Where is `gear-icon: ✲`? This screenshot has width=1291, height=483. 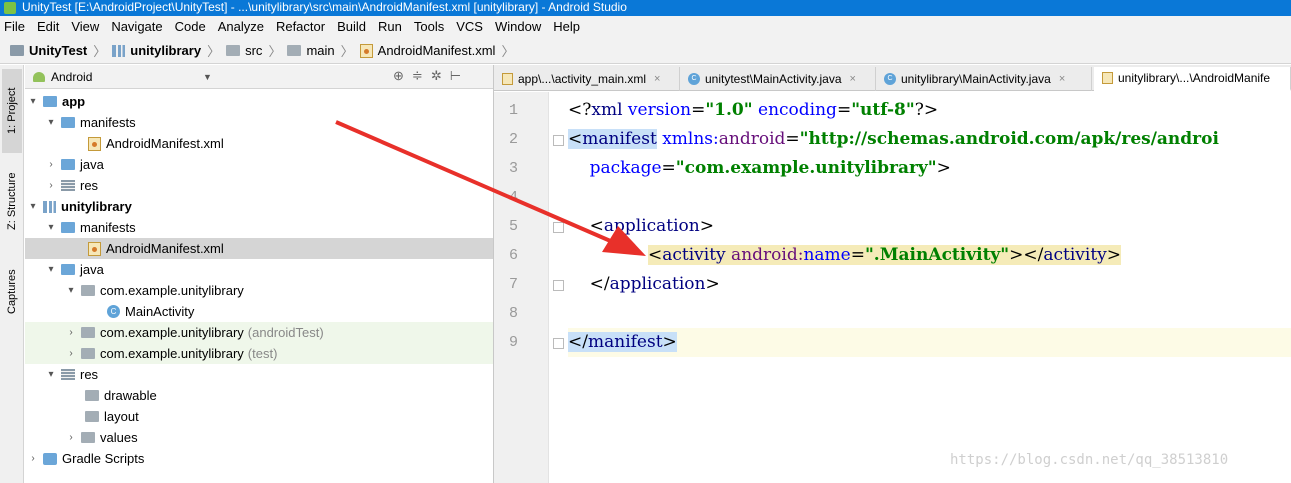 gear-icon: ✲ is located at coordinates (436, 76).